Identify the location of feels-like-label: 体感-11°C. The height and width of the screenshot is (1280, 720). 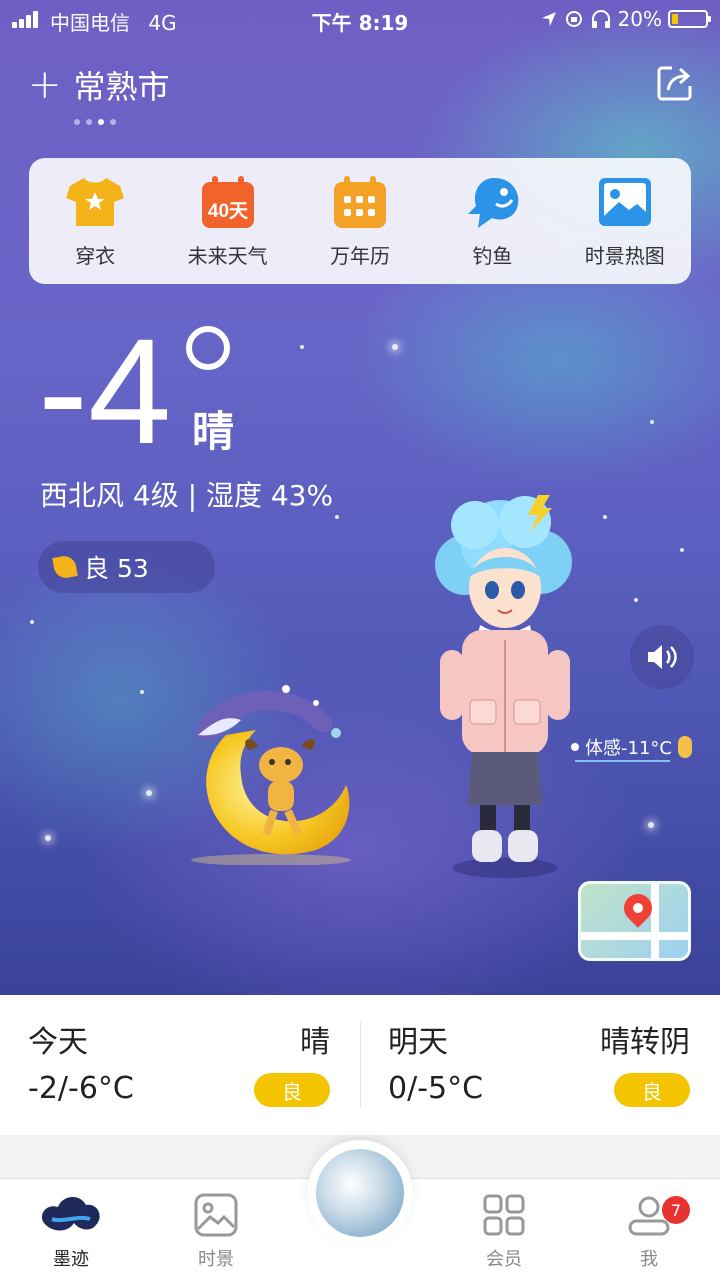
(628, 748).